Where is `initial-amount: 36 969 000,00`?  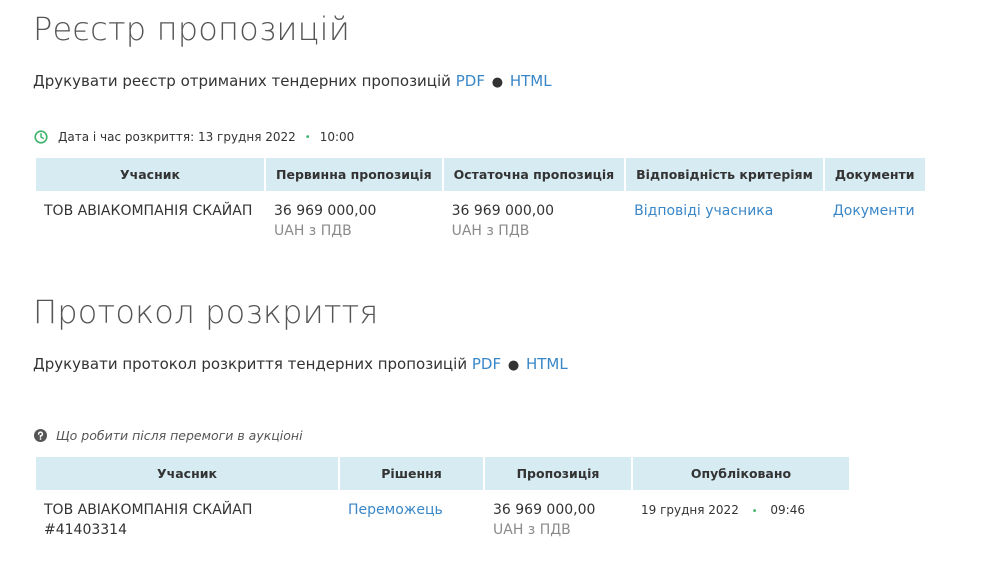 initial-amount: 36 969 000,00 is located at coordinates (325, 211).